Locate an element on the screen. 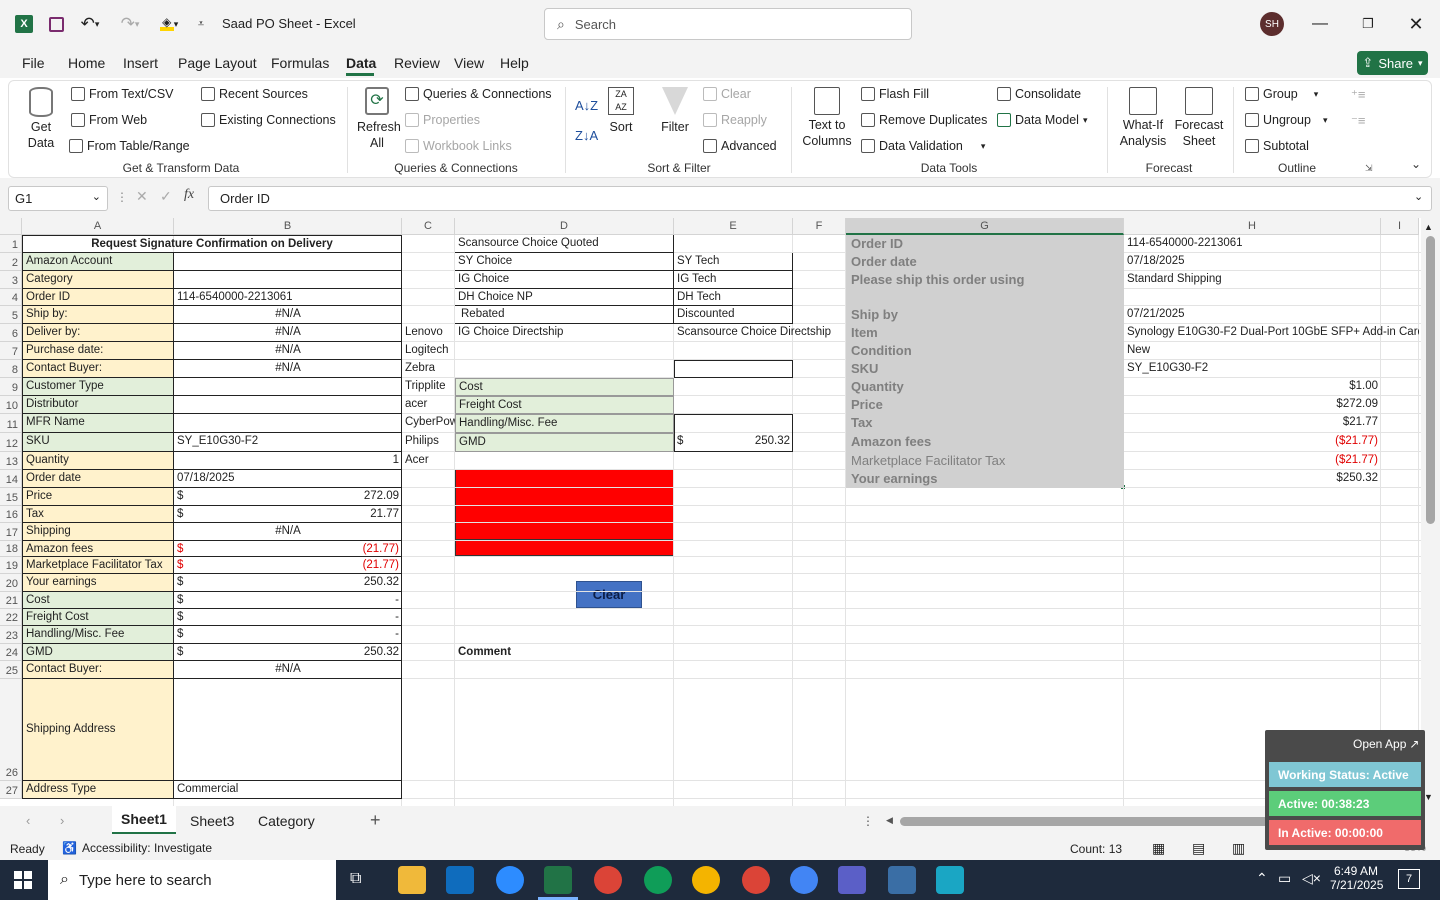  avatar: SH is located at coordinates (1272, 24).